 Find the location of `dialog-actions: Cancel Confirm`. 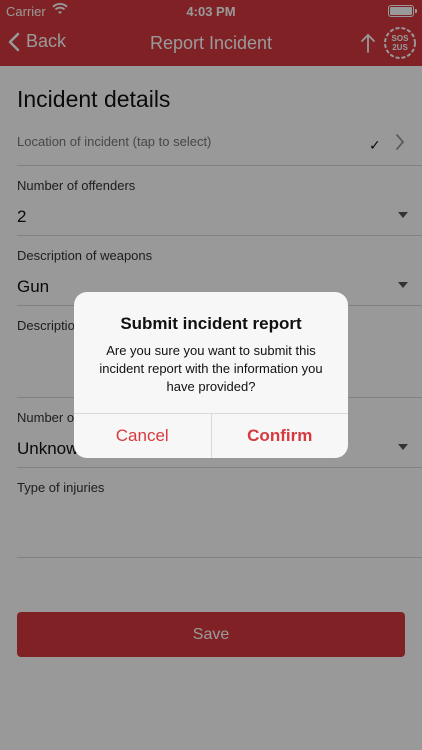

dialog-actions: Cancel Confirm is located at coordinates (211, 435).